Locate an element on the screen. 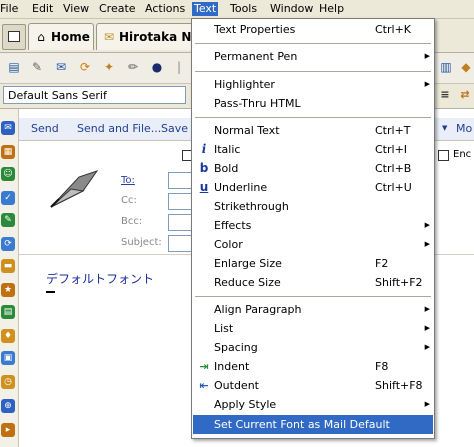 Image resolution: width=474 pixels, height=447 pixels. attach-icon: ✦ is located at coordinates (109, 67).